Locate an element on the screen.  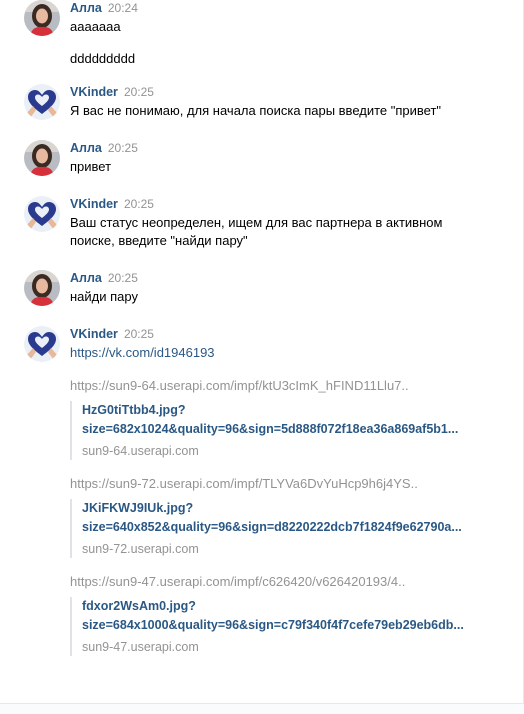
preview-title: JKiFKWJ9IUk.jpg? is located at coordinates (297, 508).